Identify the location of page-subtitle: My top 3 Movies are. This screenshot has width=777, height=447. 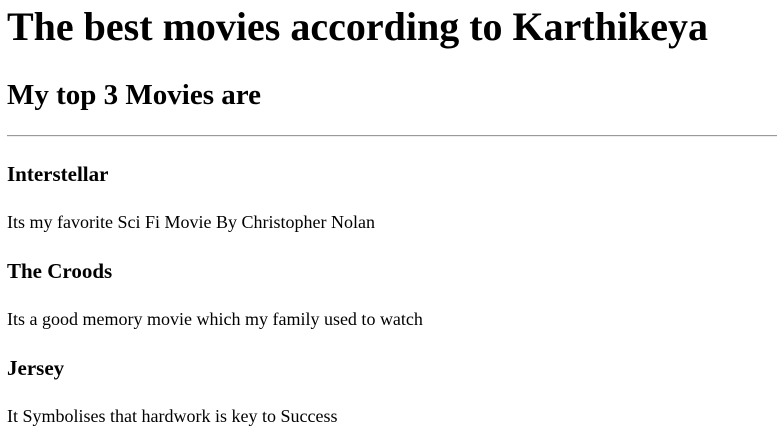
(134, 95).